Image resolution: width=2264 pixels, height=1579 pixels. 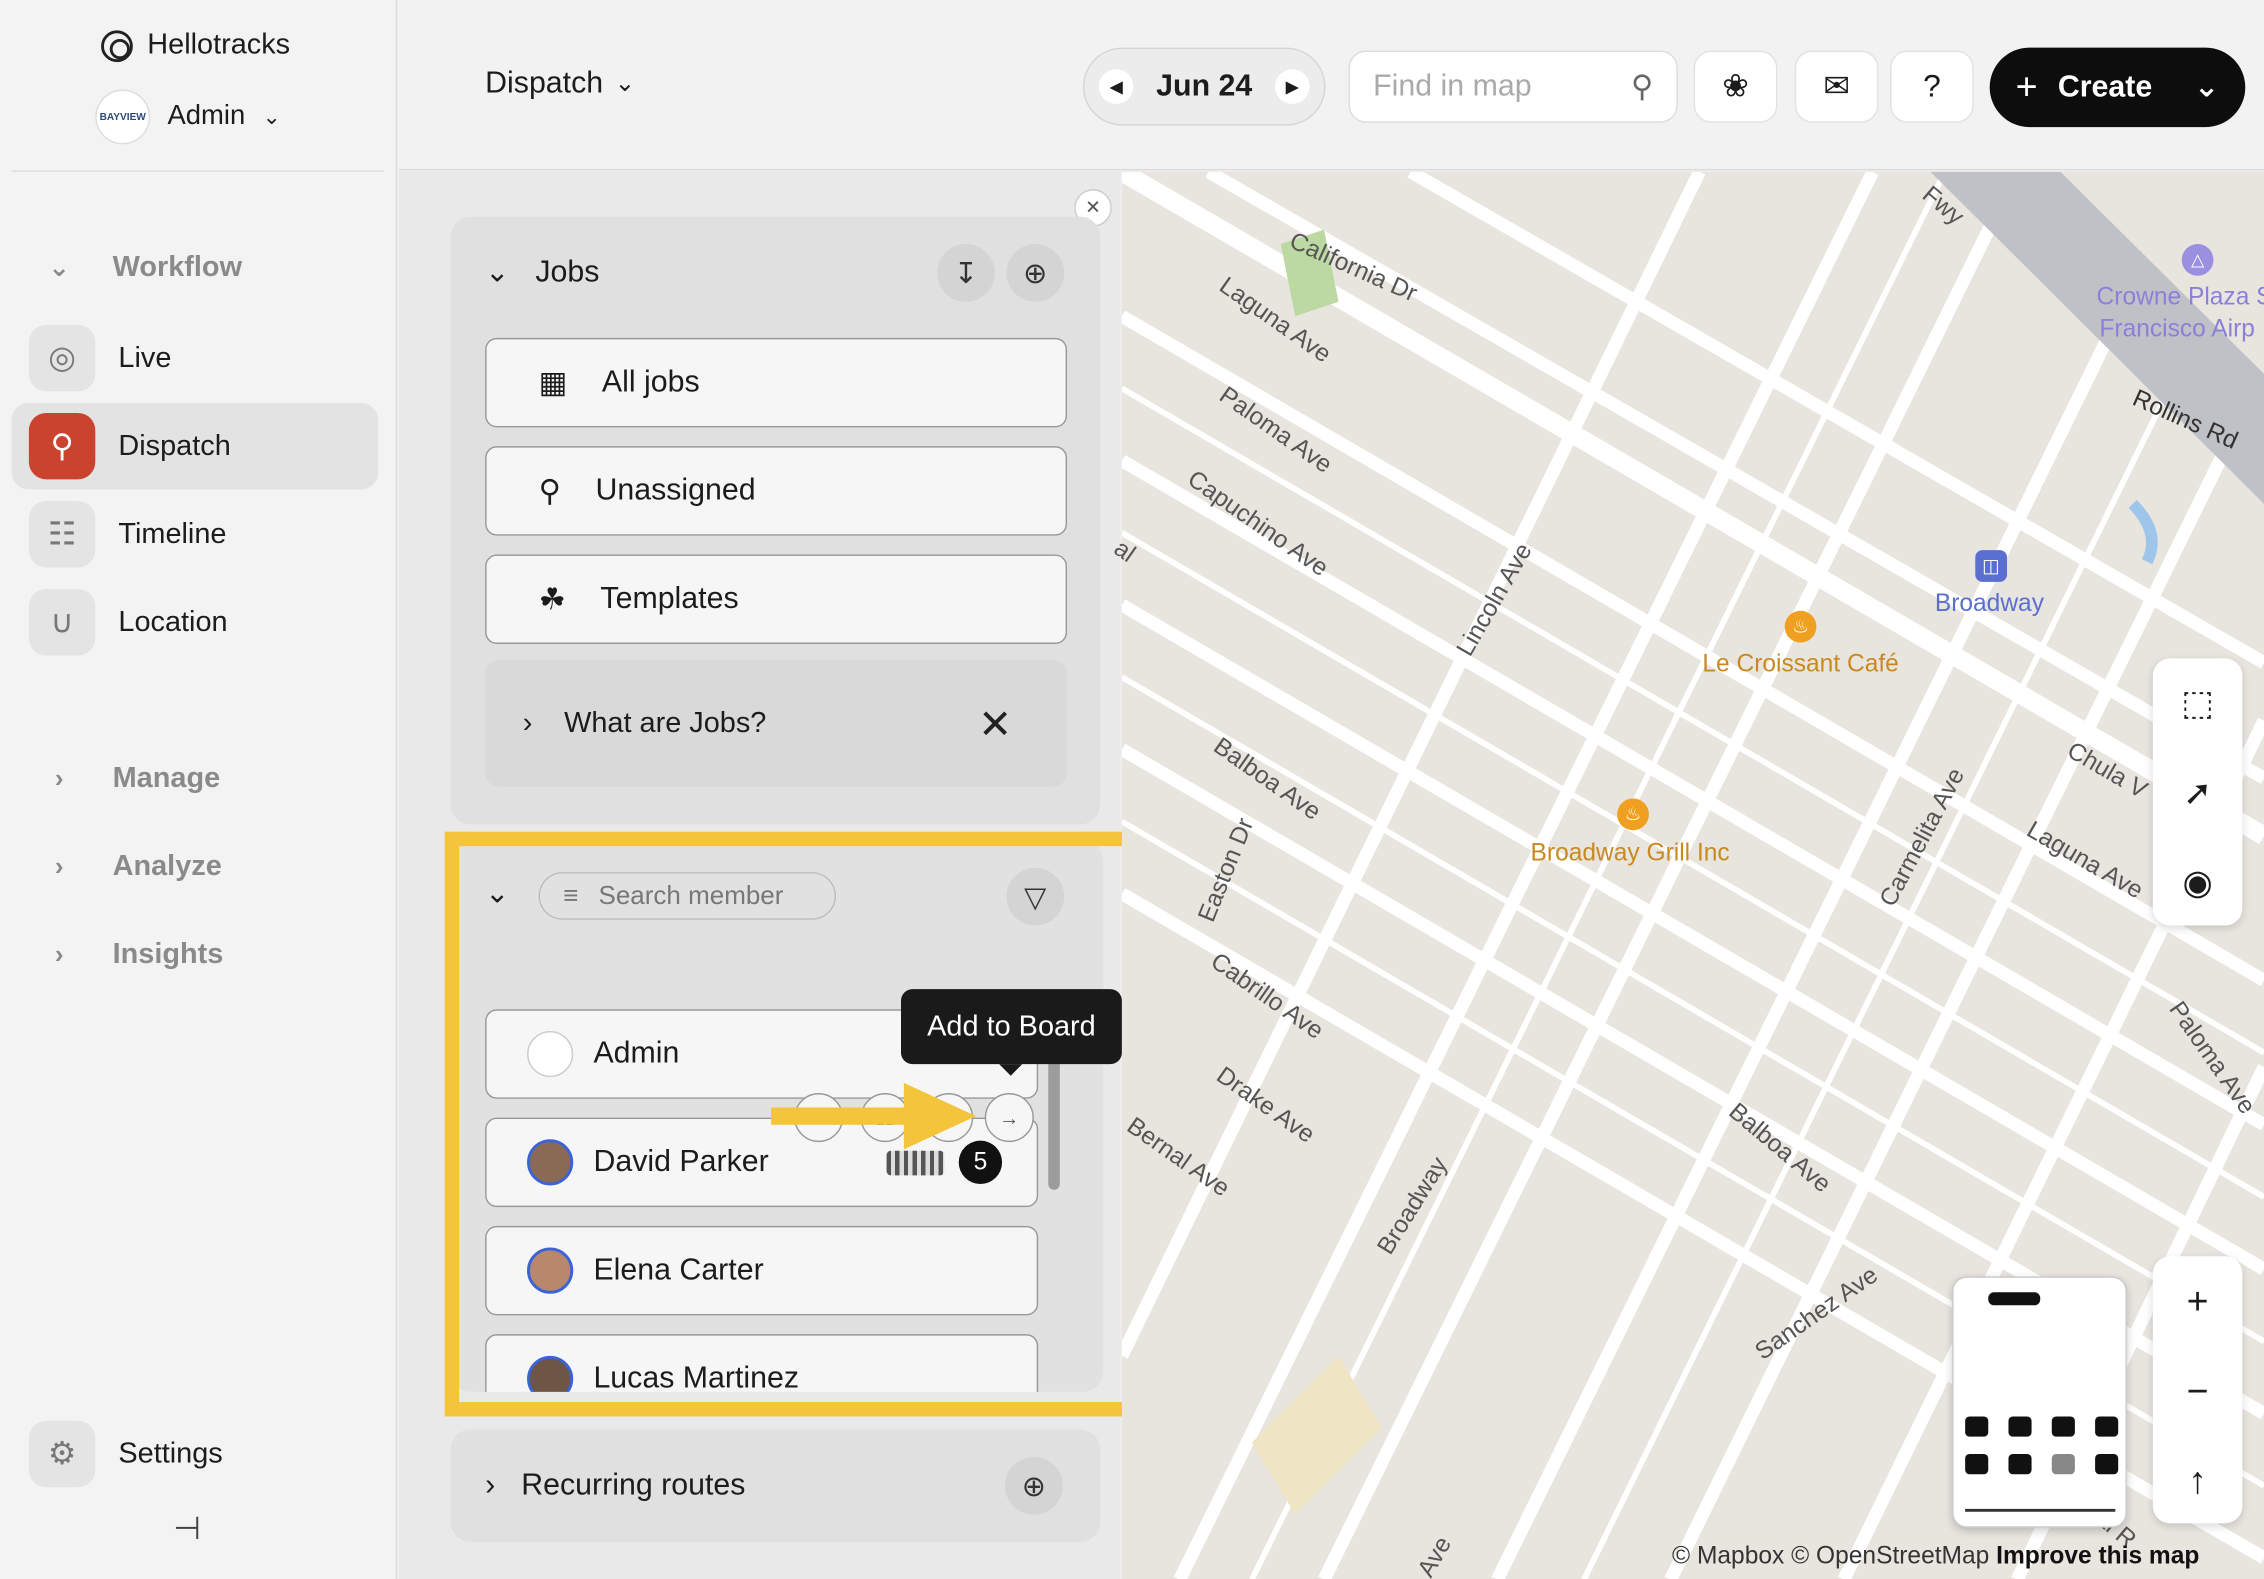 I want to click on section-workflow: ⌄ Workflow, so click(x=142, y=267).